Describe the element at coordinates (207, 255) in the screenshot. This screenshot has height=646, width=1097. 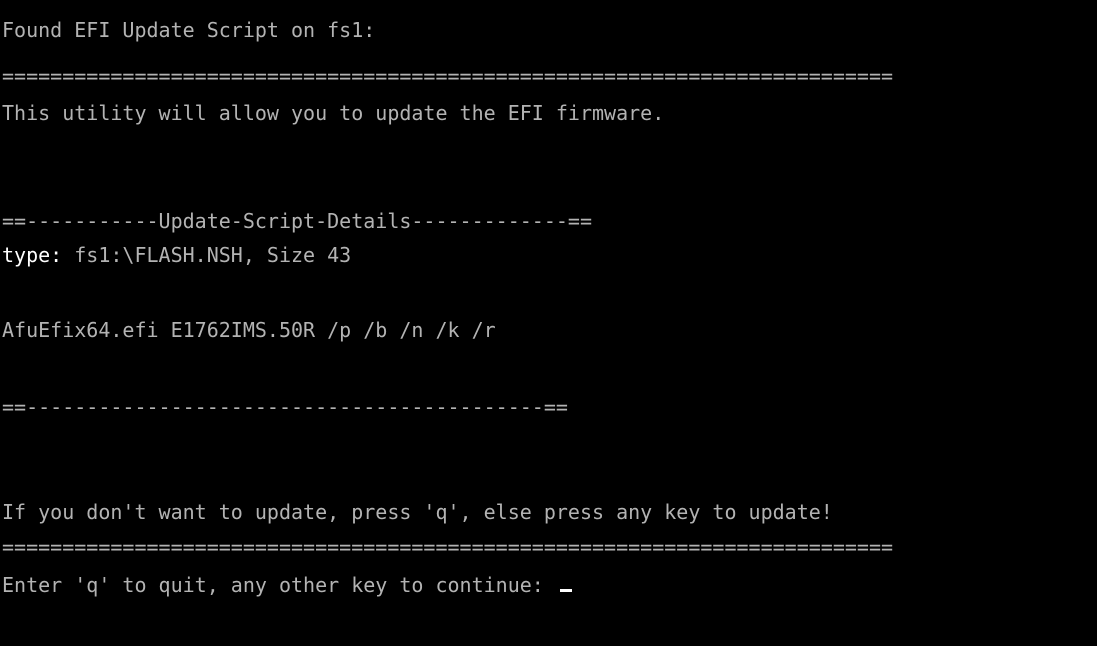
I see `type-value: fs1:\FLASH.NSH, Size 43` at that location.